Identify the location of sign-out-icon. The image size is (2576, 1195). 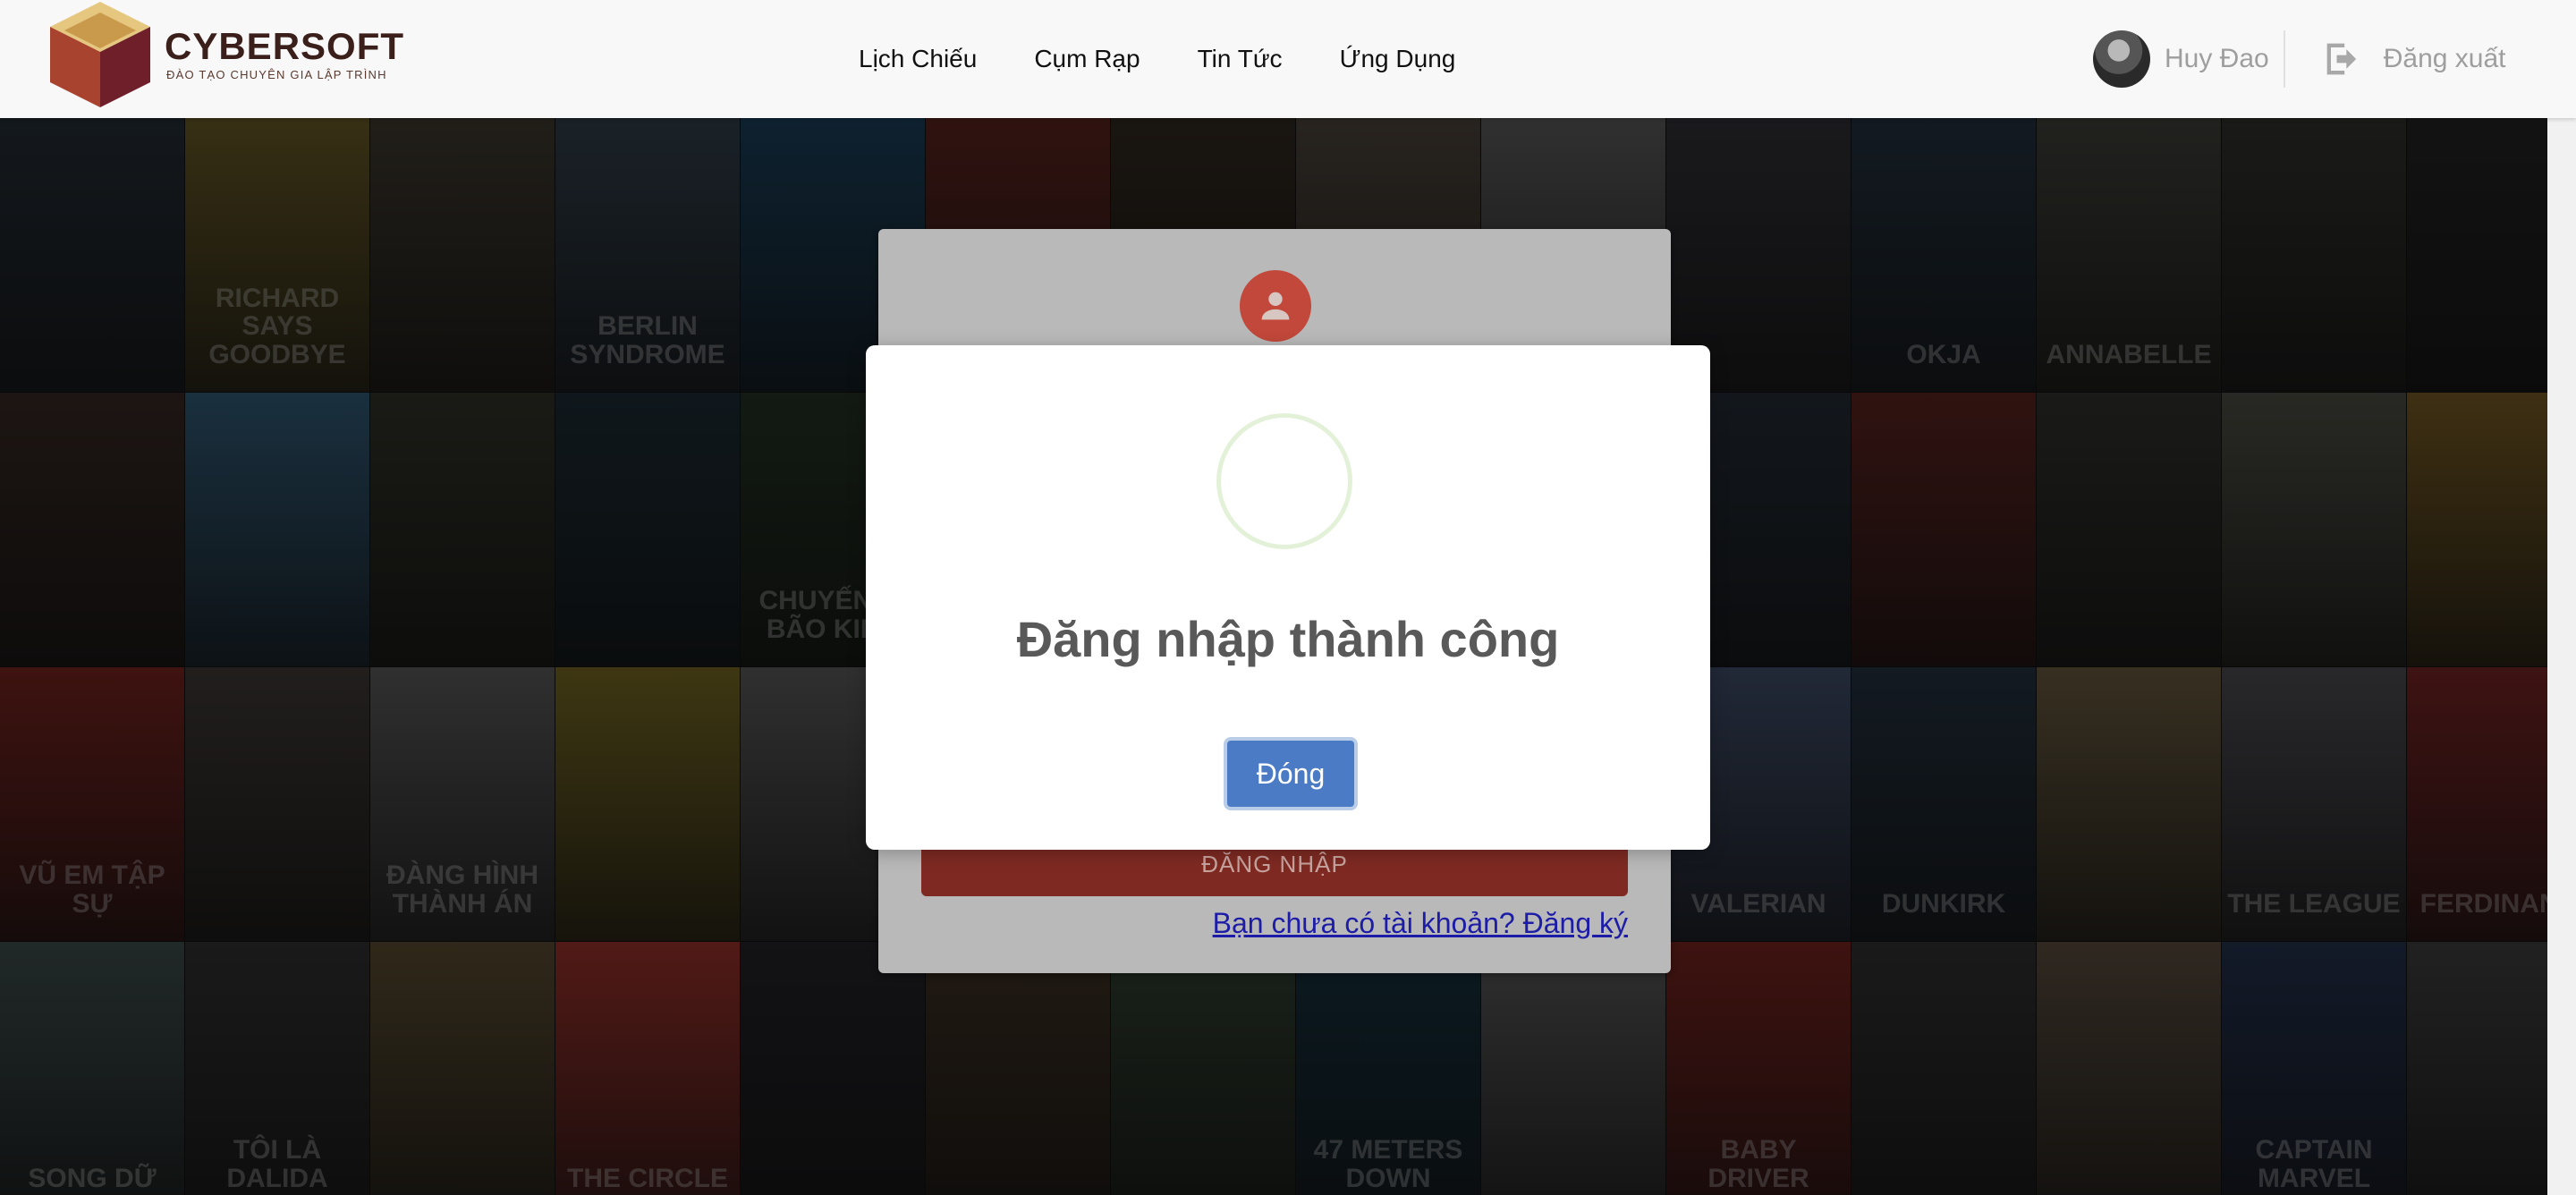
(2341, 59).